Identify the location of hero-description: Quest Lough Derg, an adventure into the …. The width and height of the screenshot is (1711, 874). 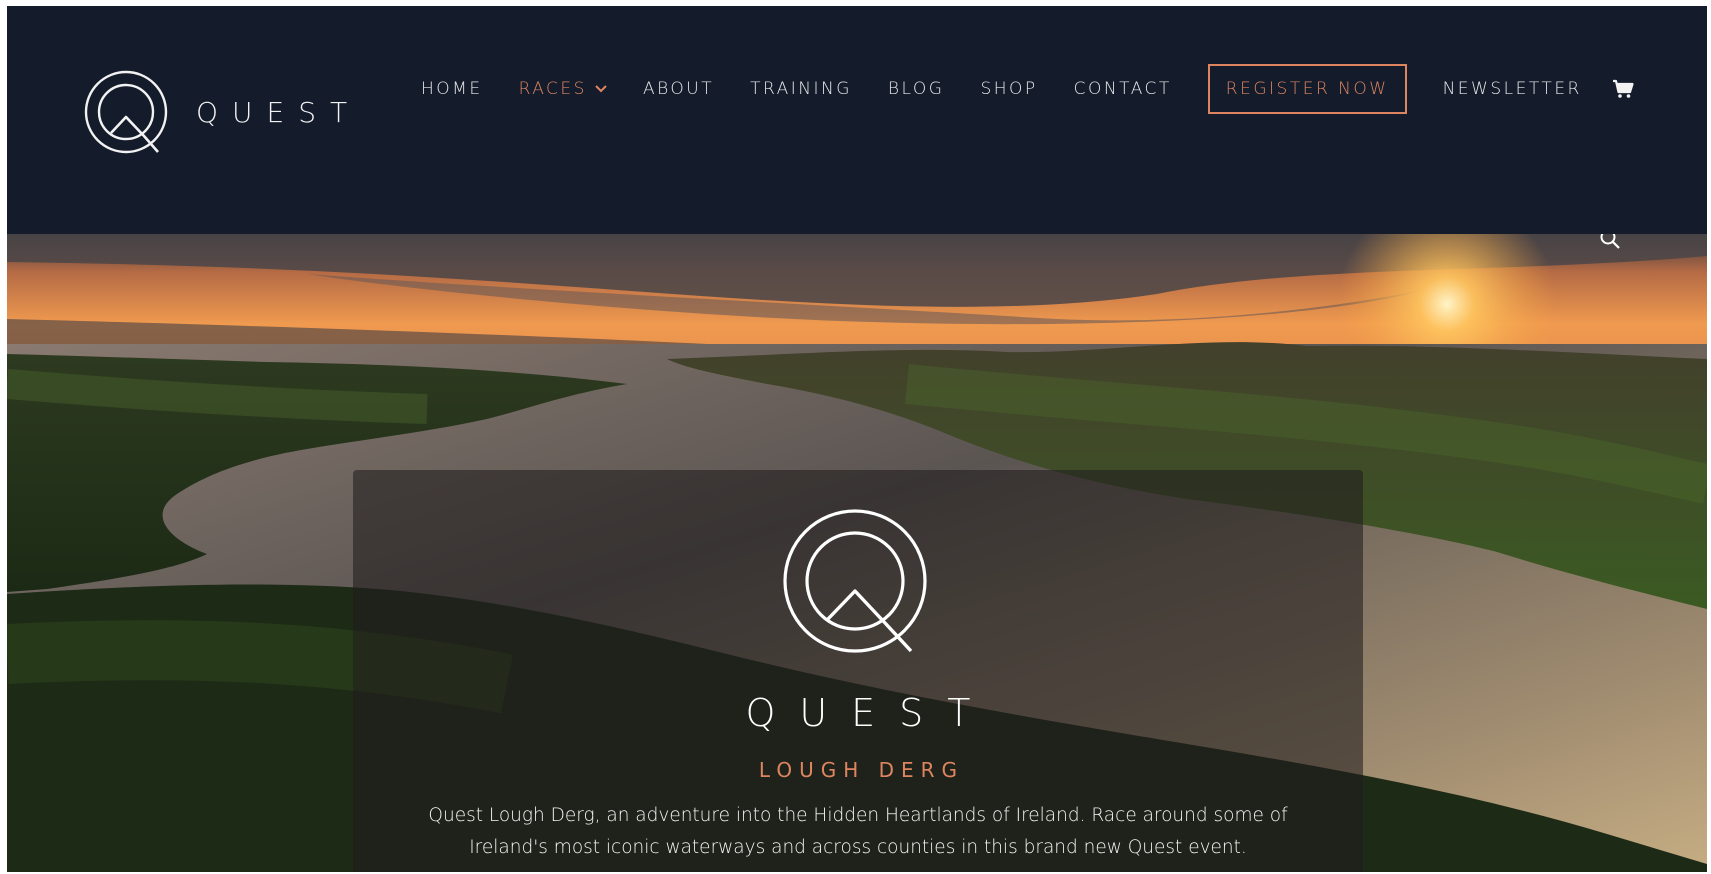
(858, 831).